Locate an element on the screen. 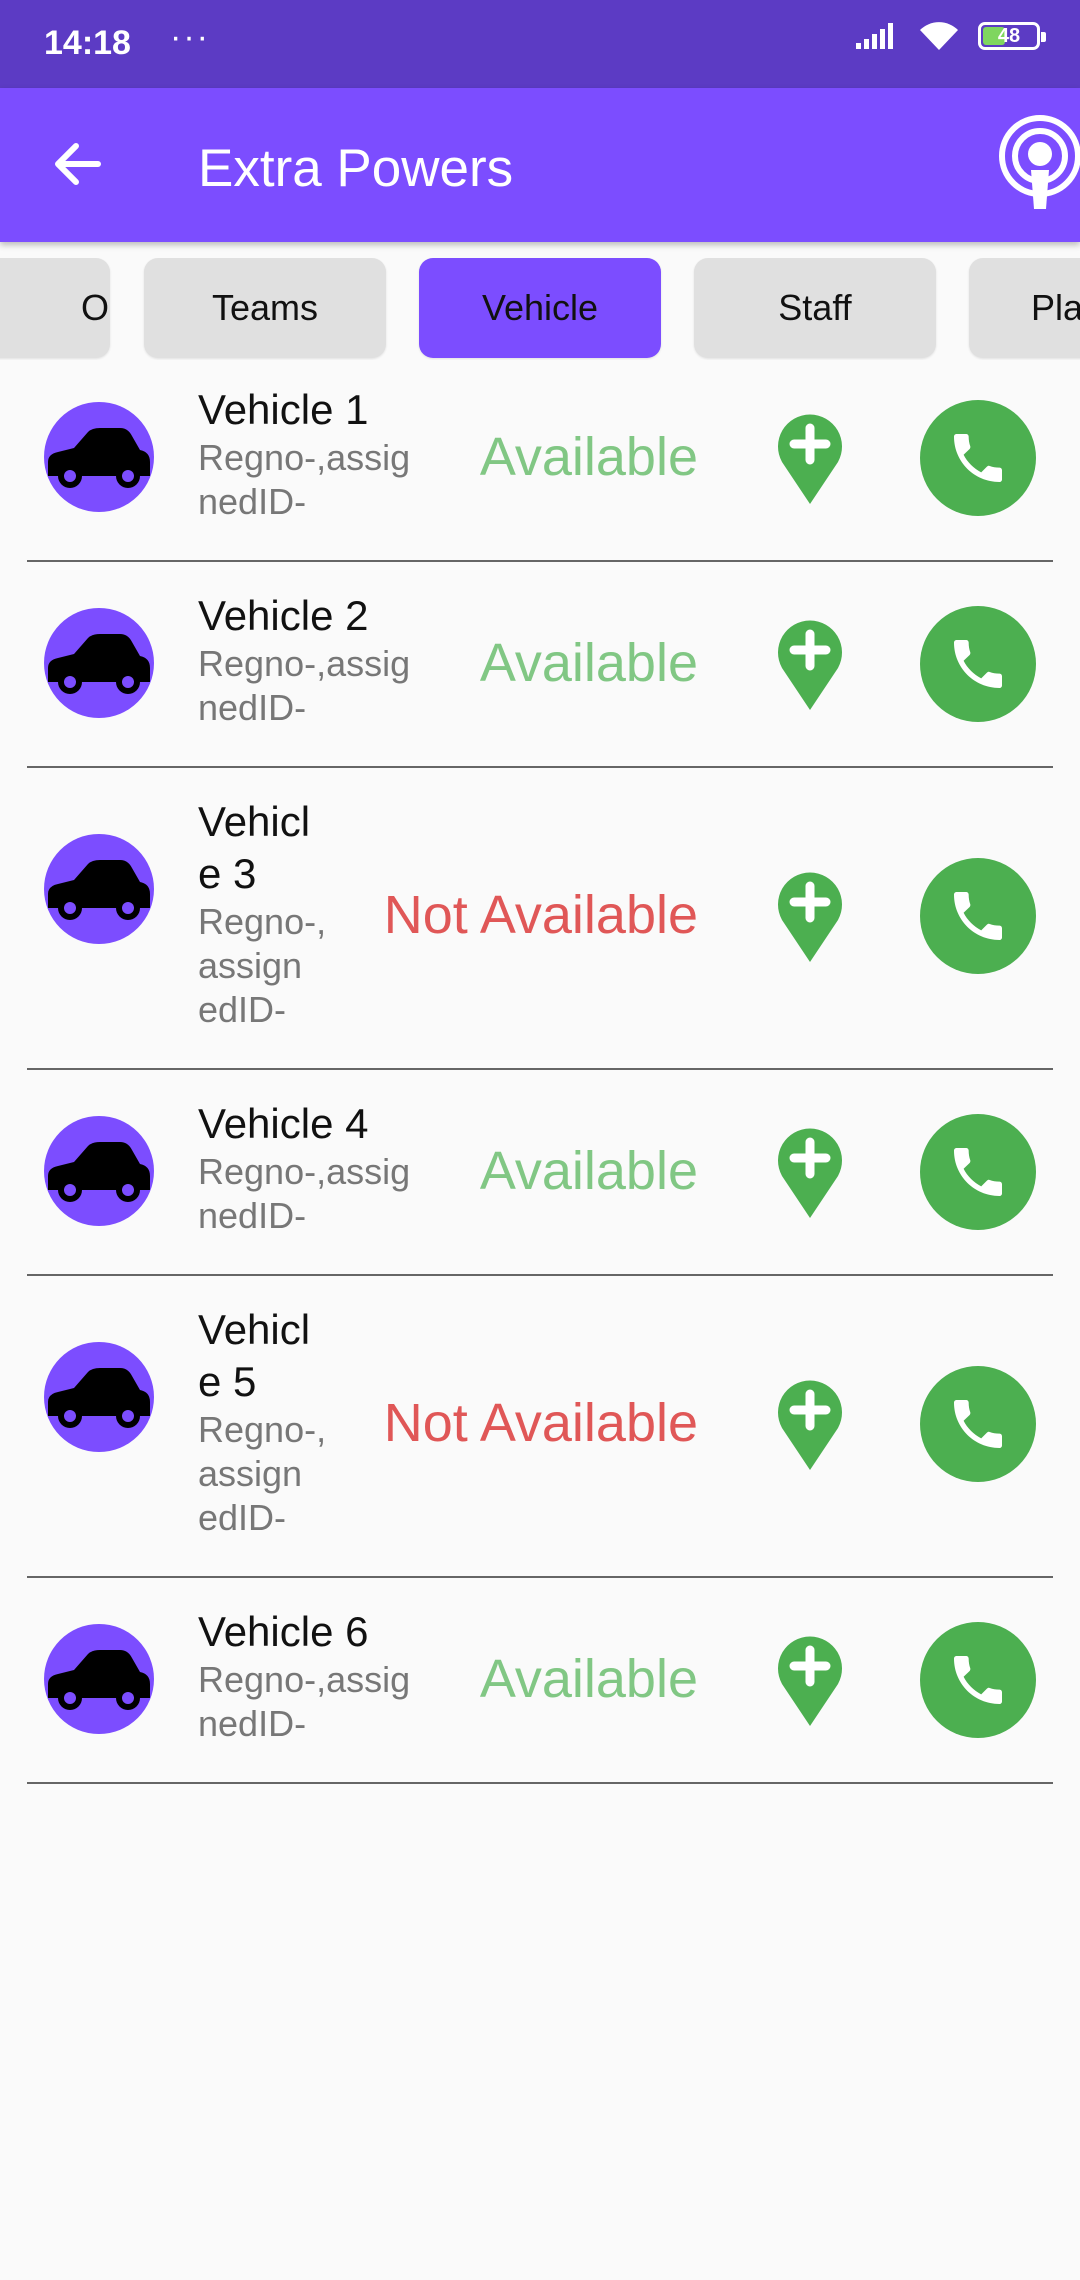  tab-label: Staff is located at coordinates (815, 307).